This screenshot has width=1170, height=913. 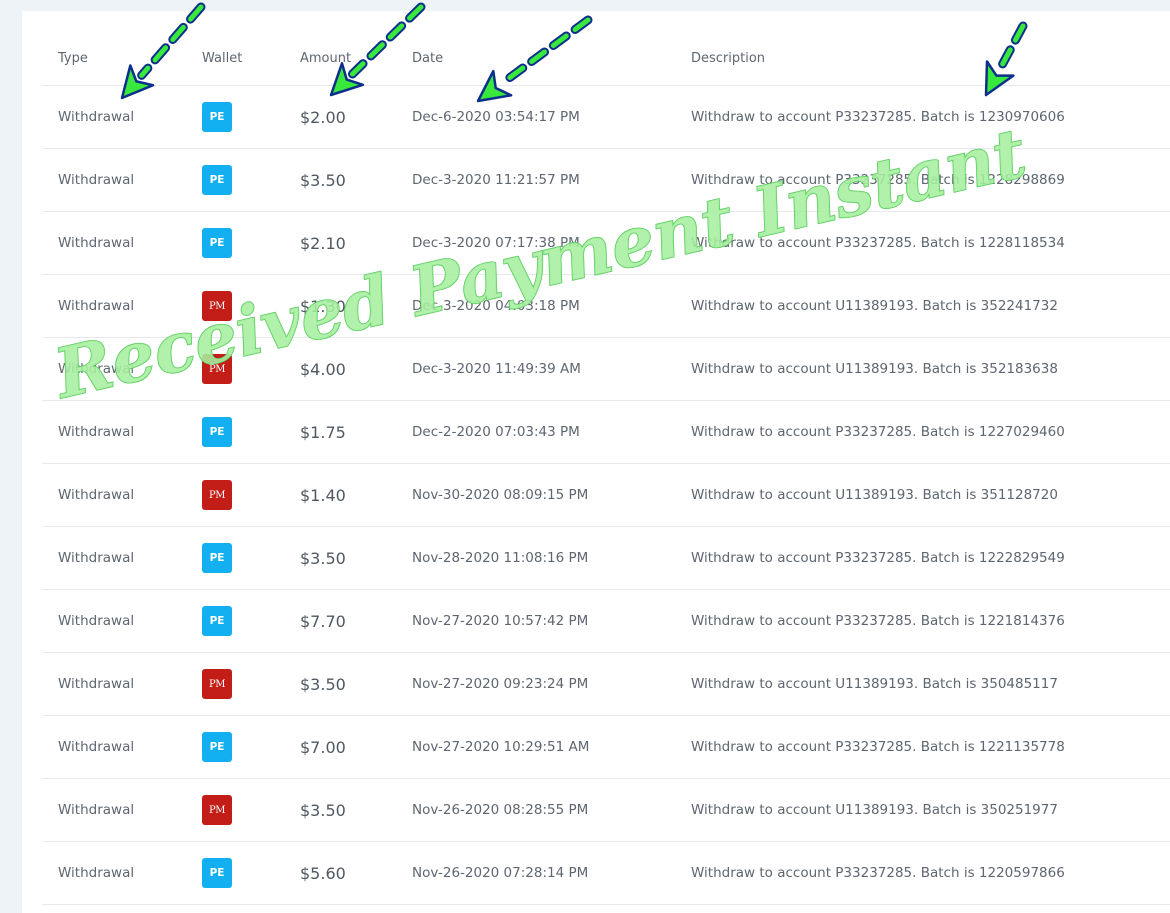 I want to click on date-cell: Nov-27-2020 10:29:51 AM, so click(x=501, y=747).